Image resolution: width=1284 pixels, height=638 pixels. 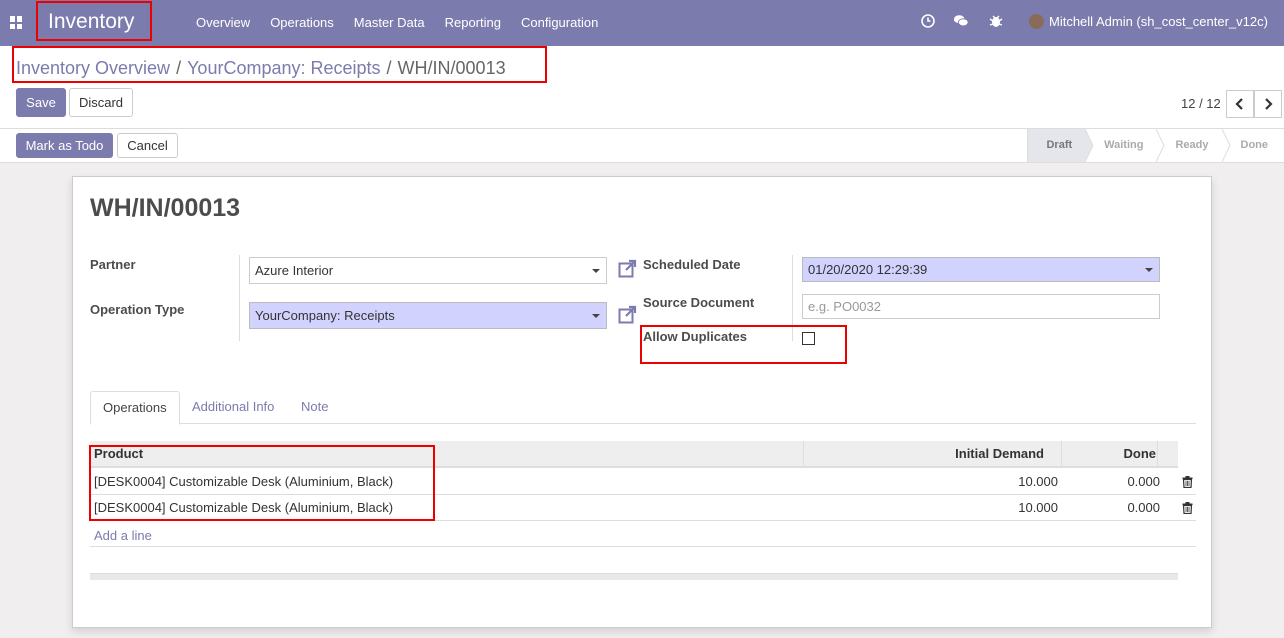 What do you see at coordinates (239, 298) in the screenshot?
I see `field-divider` at bounding box center [239, 298].